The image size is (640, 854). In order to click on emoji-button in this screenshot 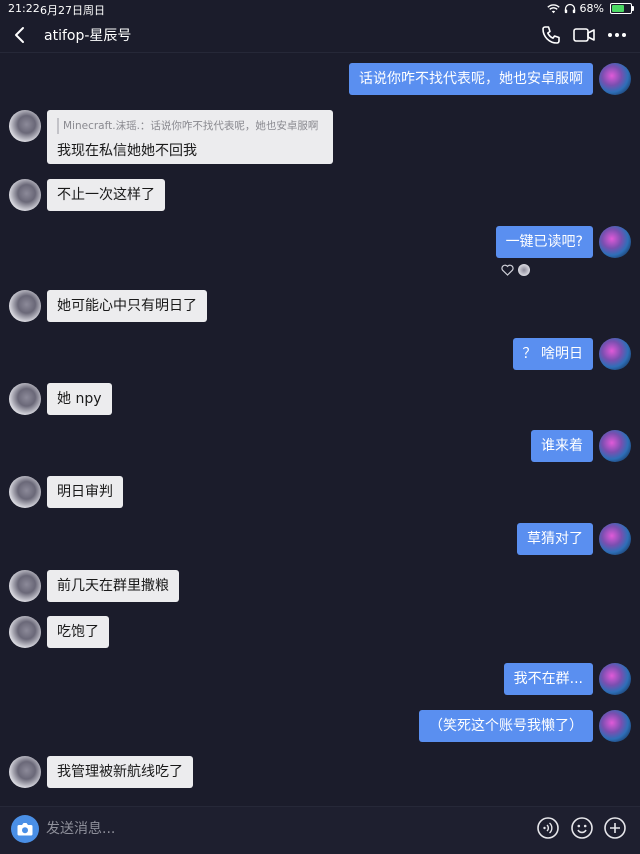, I will do `click(582, 828)`.